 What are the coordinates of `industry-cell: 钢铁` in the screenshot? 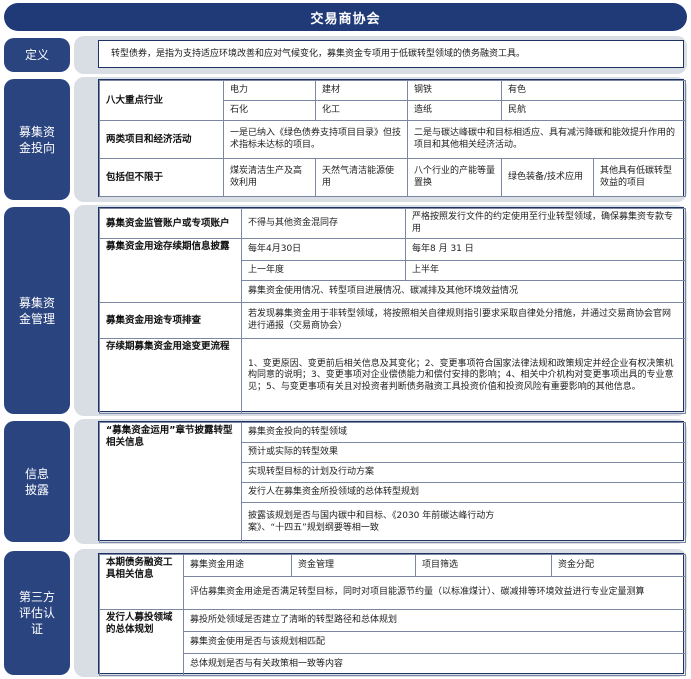 It's located at (454, 90).